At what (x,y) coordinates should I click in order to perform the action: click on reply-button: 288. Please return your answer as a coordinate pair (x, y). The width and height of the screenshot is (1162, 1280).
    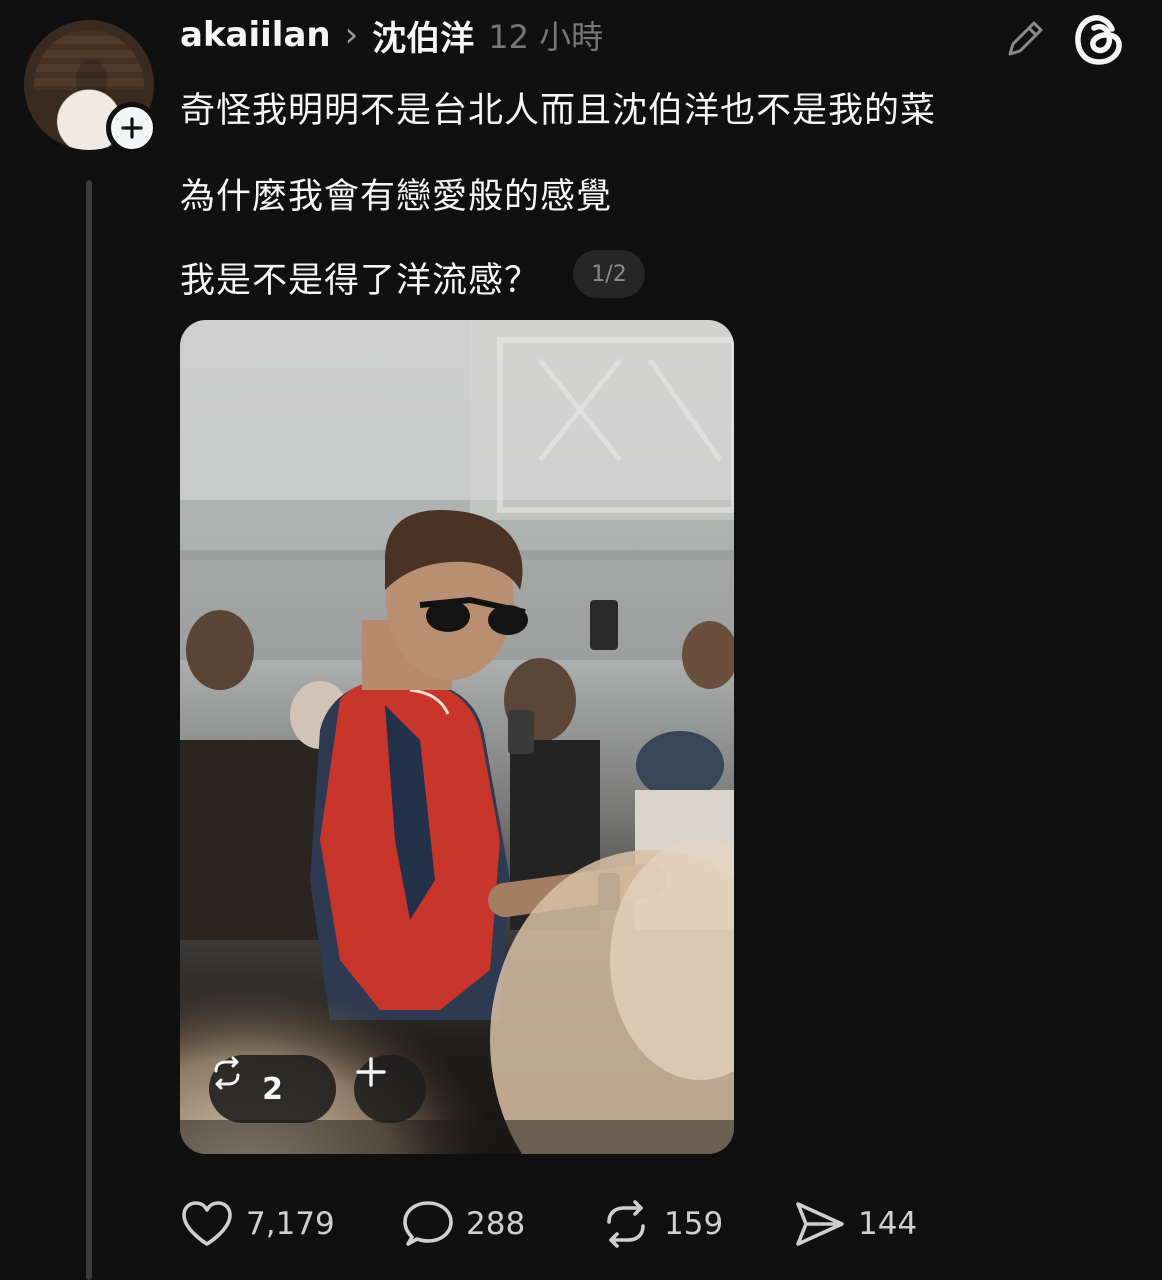
    Looking at the image, I should click on (463, 1224).